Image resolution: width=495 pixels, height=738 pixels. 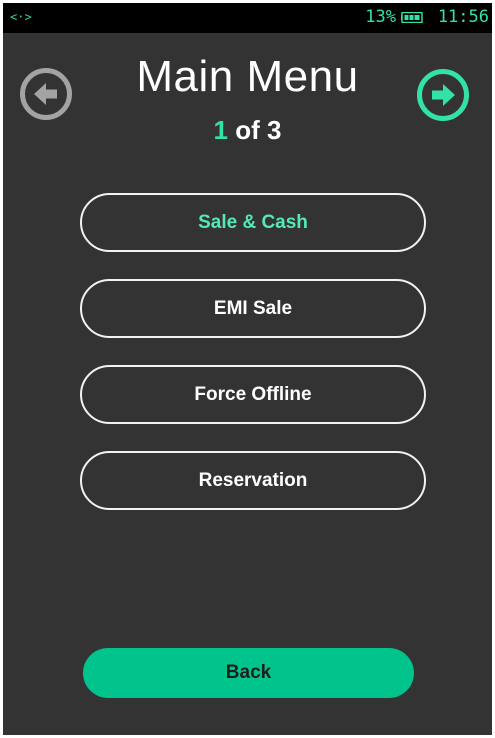 What do you see at coordinates (380, 17) in the screenshot?
I see `battery-percent: 13%` at bounding box center [380, 17].